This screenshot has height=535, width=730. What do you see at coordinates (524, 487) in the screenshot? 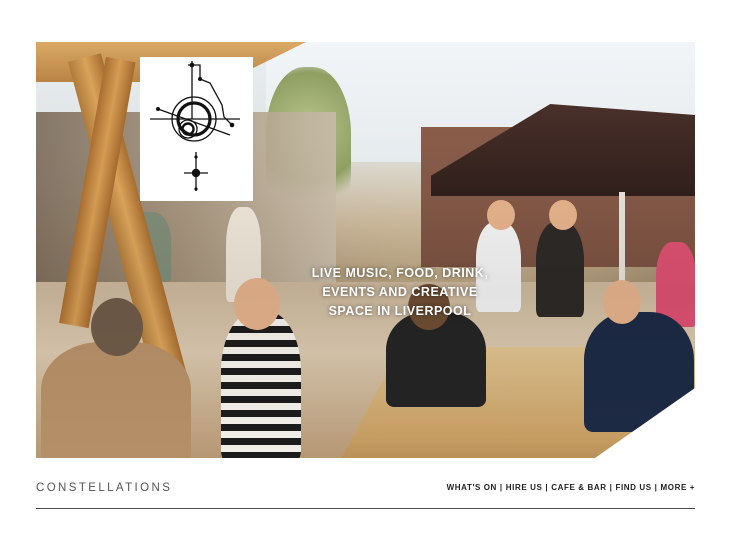
I see `nav-link-hire-us: HIRE US` at bounding box center [524, 487].